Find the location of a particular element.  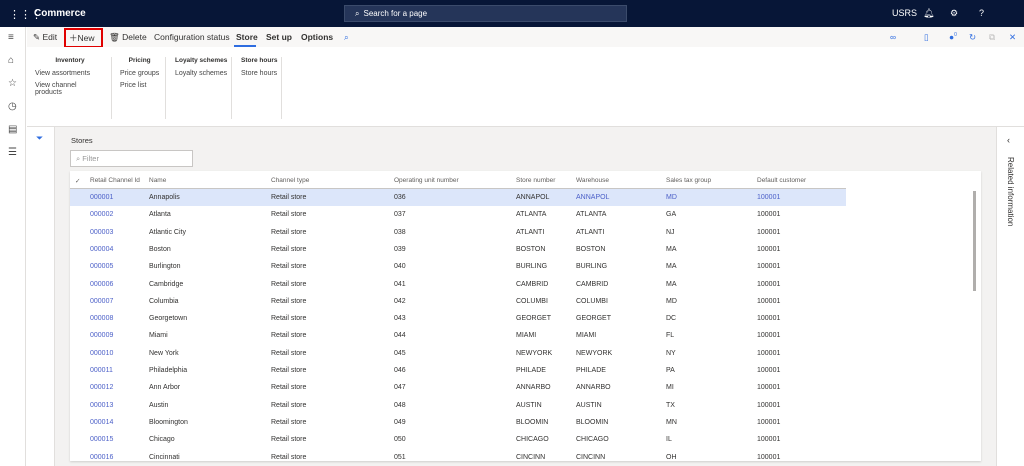

select-all-checkbox: ✓ is located at coordinates (77, 181).